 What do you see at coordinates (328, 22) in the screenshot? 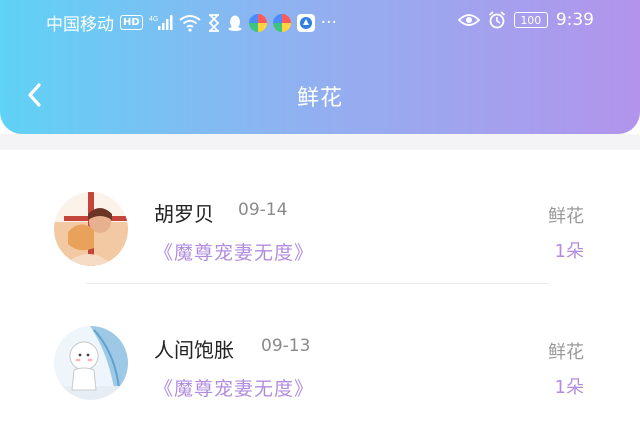
I see `more-notifications-icon: ···` at bounding box center [328, 22].